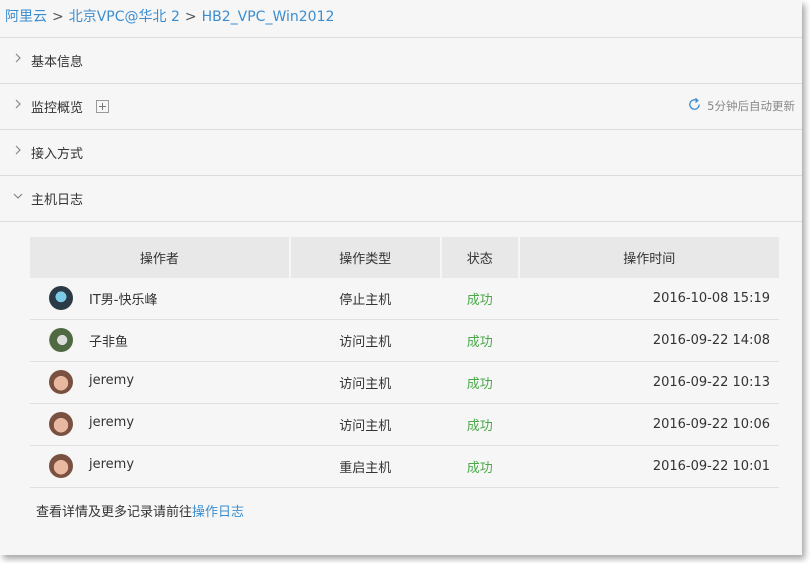 The width and height of the screenshot is (810, 563). I want to click on operation-time: 2016-09-22 10:01, so click(648, 466).